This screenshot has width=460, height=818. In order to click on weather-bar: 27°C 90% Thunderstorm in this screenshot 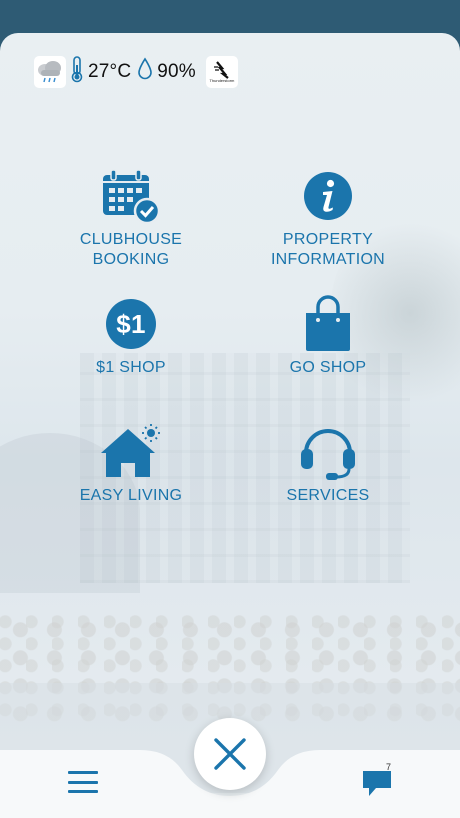, I will do `click(136, 72)`.